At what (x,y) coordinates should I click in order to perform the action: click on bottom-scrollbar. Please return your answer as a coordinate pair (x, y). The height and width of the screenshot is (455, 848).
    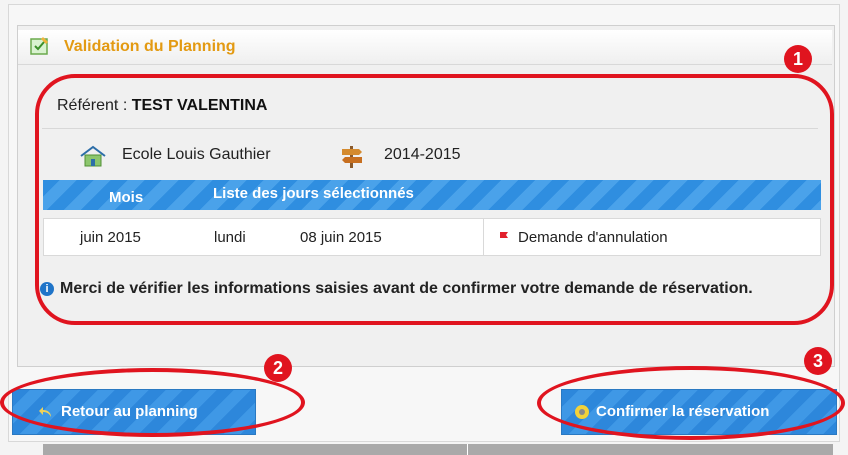
    Looking at the image, I should click on (438, 449).